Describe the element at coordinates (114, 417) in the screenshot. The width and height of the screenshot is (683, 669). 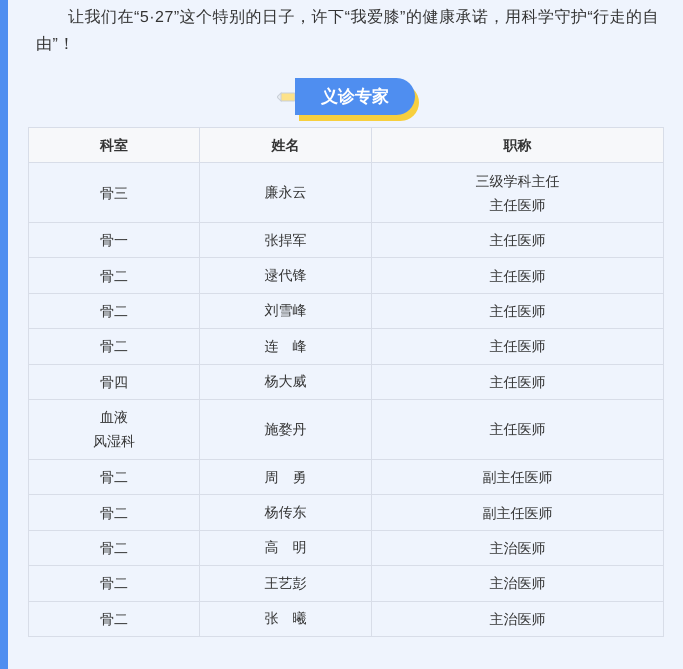
I see `cell-text: 血液` at that location.